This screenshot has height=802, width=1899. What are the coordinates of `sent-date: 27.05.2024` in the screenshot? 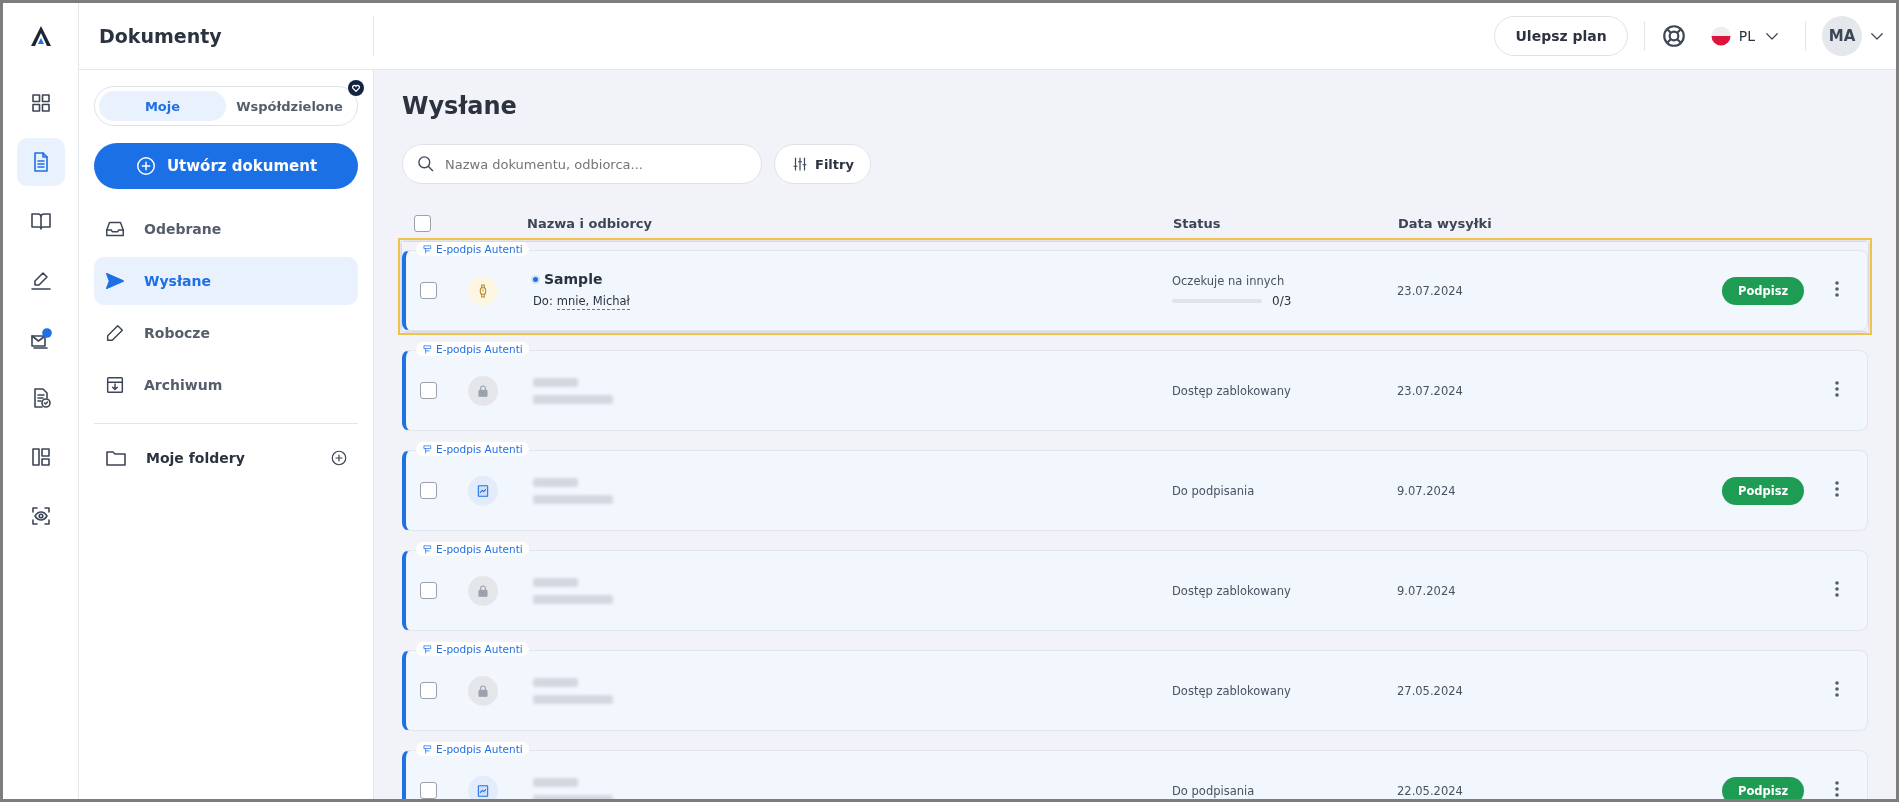 It's located at (1430, 690).